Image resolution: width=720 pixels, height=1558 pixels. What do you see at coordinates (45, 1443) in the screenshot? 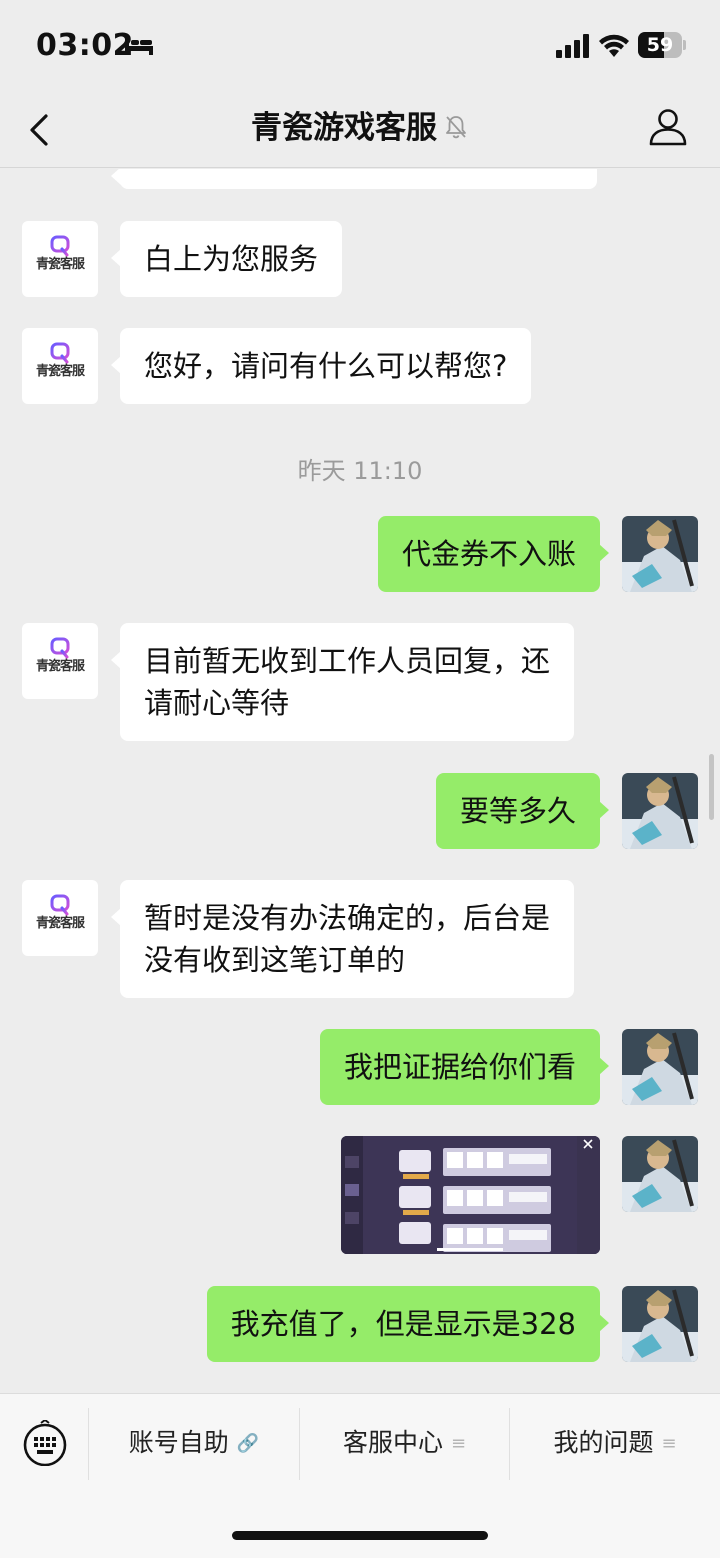
I see `keyboard-icon` at bounding box center [45, 1443].